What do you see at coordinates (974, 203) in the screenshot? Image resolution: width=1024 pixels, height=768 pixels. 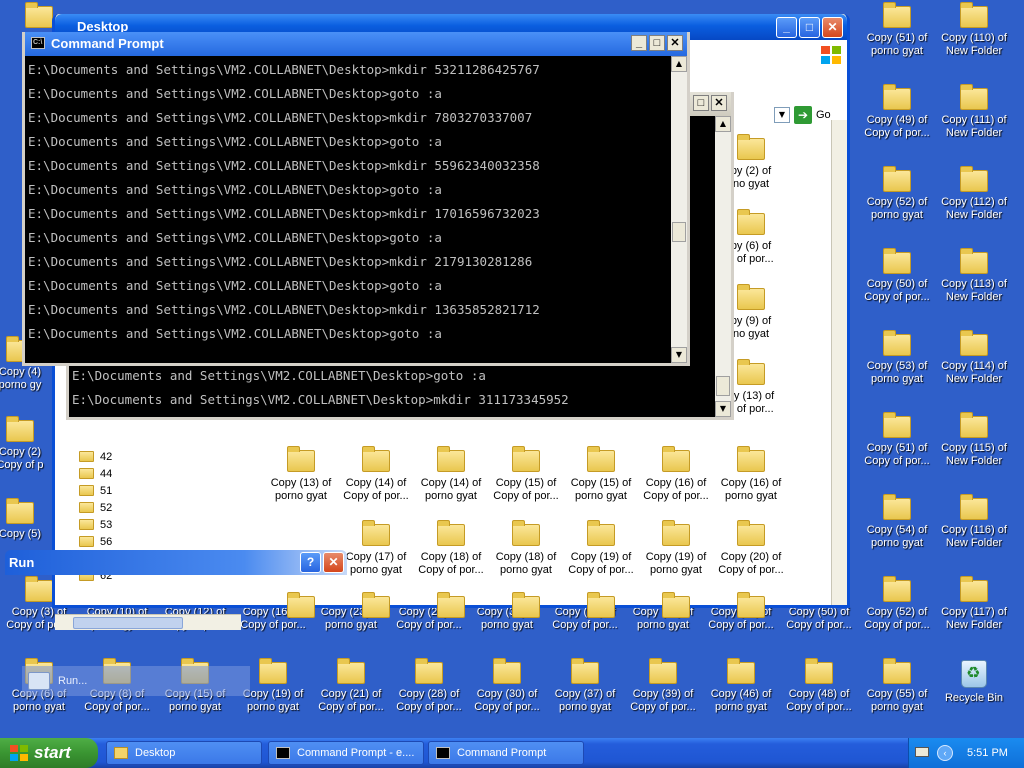 I see `desktop-folder-icon: Copy (112) of New Folder` at bounding box center [974, 203].